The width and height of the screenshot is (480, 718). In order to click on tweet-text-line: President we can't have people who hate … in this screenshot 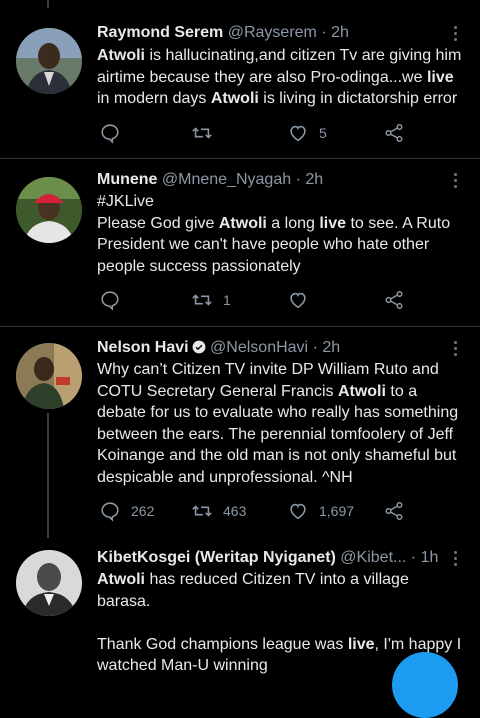, I will do `click(263, 244)`.